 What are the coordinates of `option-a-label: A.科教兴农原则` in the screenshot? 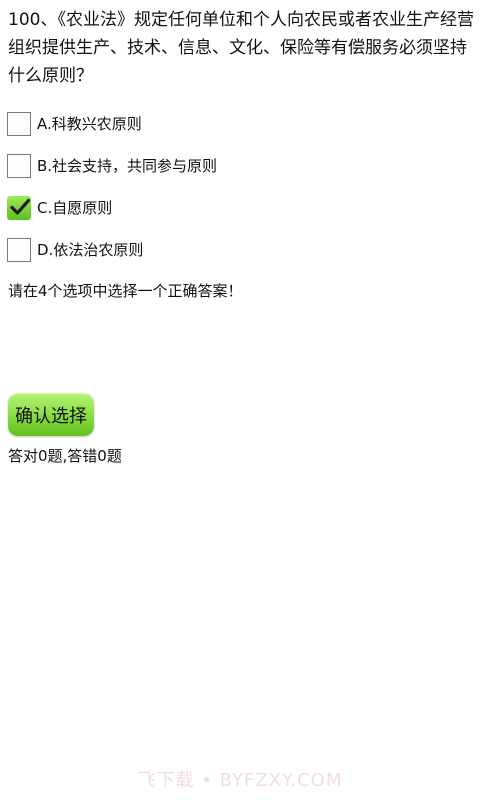 It's located at (89, 124).